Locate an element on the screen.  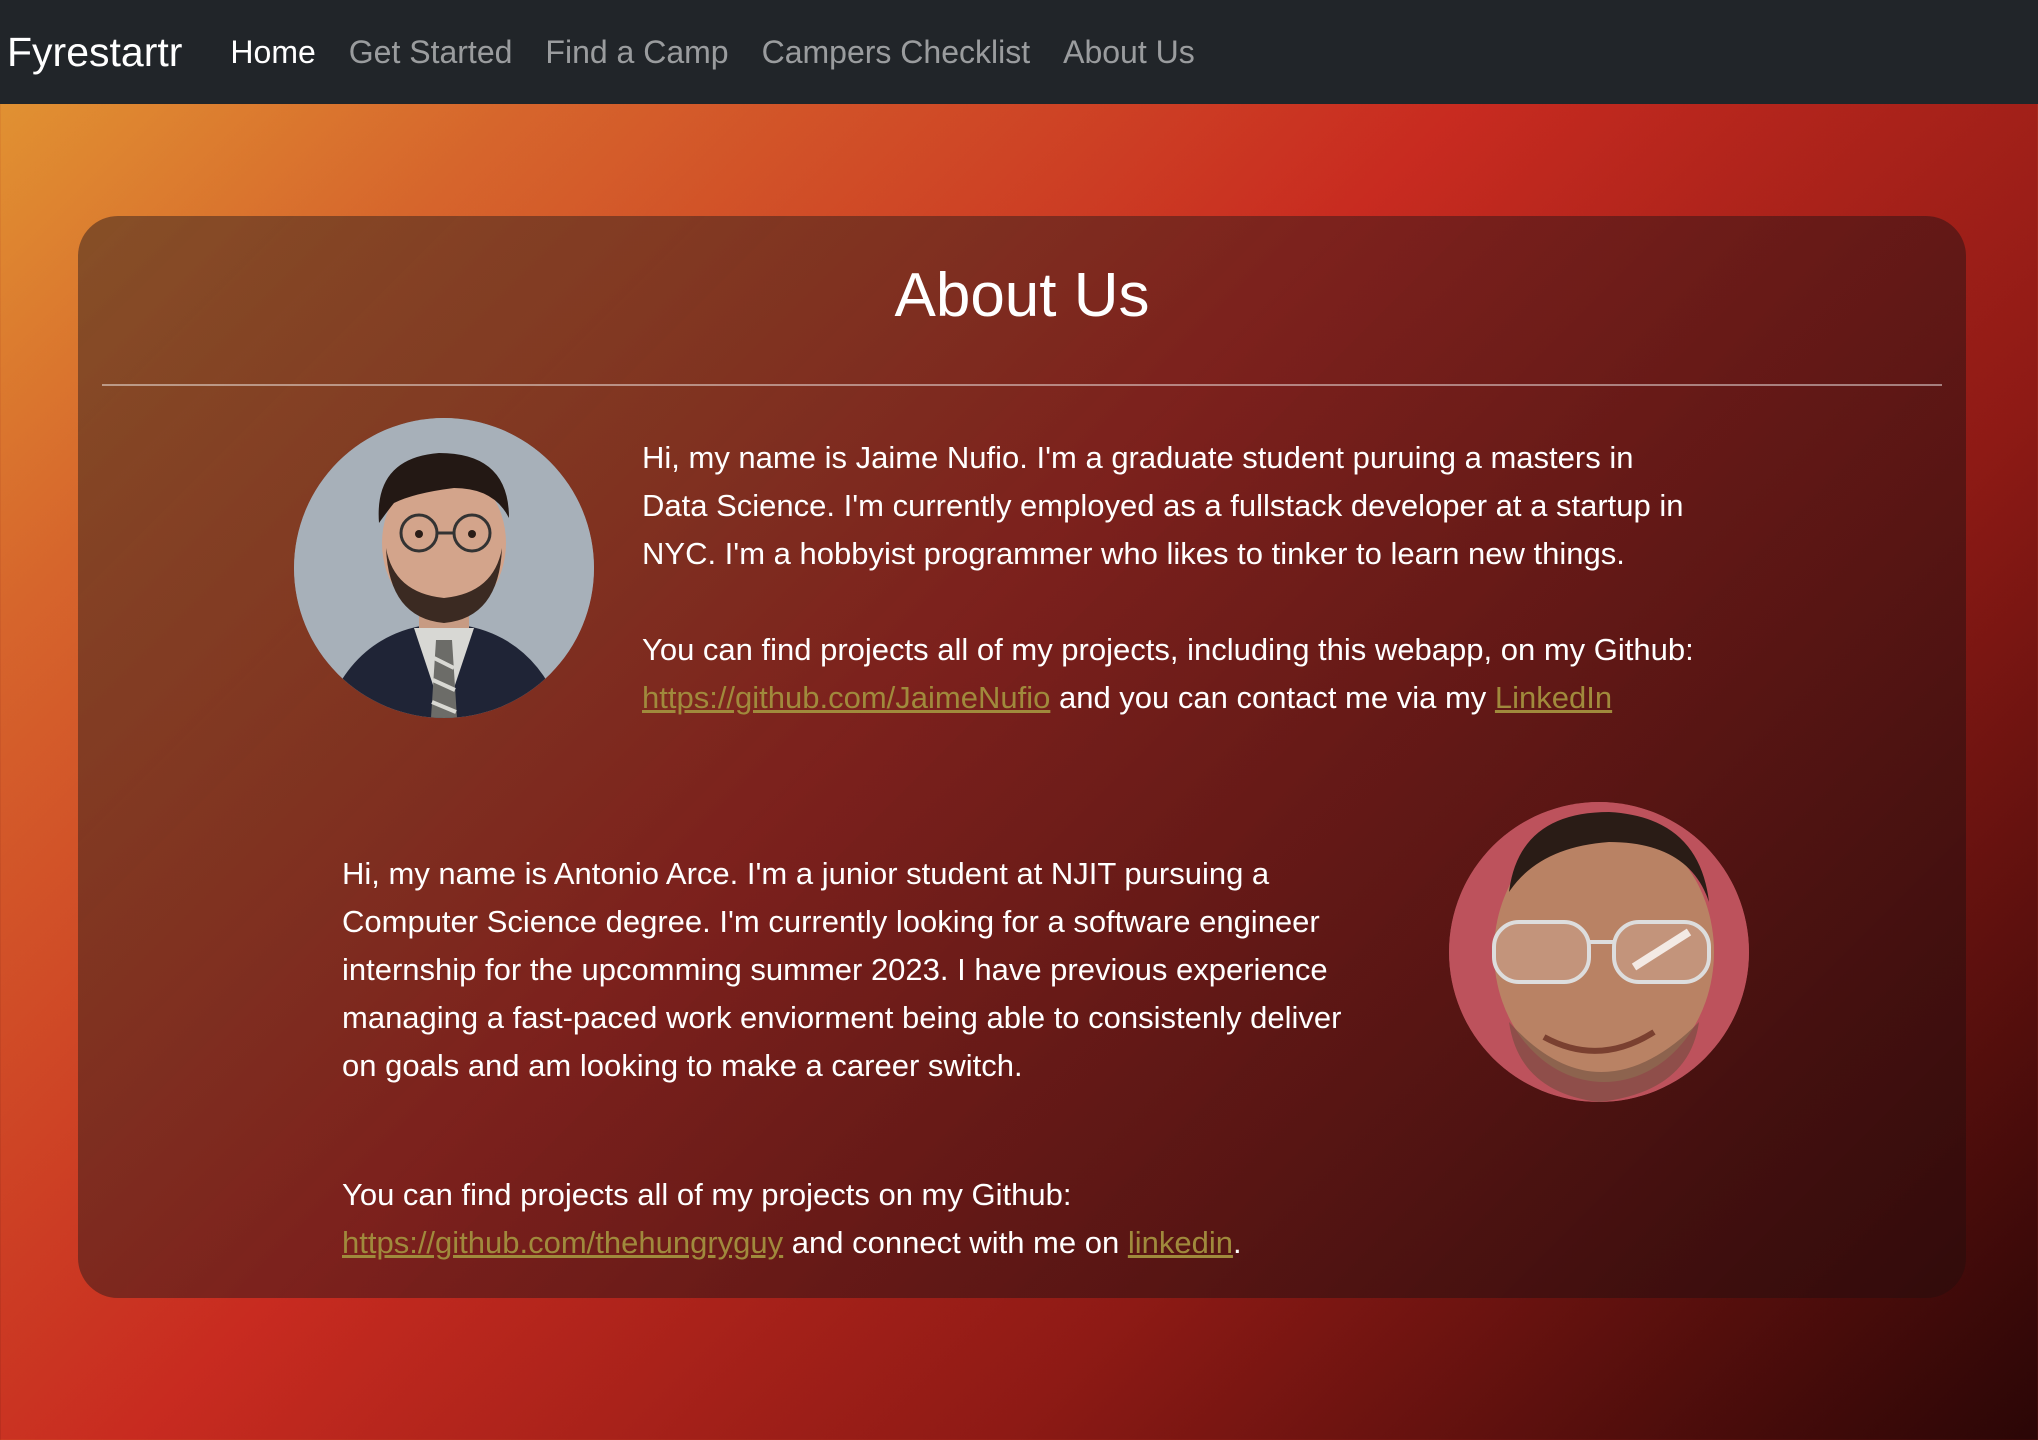
title-divider is located at coordinates (1022, 385).